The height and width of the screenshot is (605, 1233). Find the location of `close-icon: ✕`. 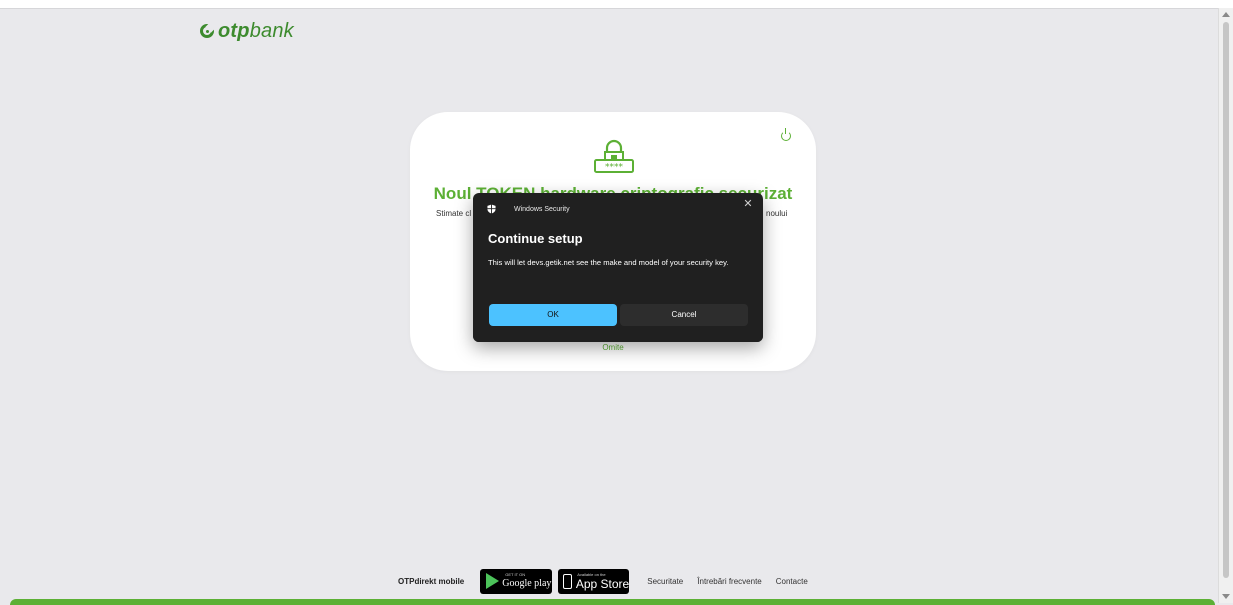

close-icon: ✕ is located at coordinates (748, 204).